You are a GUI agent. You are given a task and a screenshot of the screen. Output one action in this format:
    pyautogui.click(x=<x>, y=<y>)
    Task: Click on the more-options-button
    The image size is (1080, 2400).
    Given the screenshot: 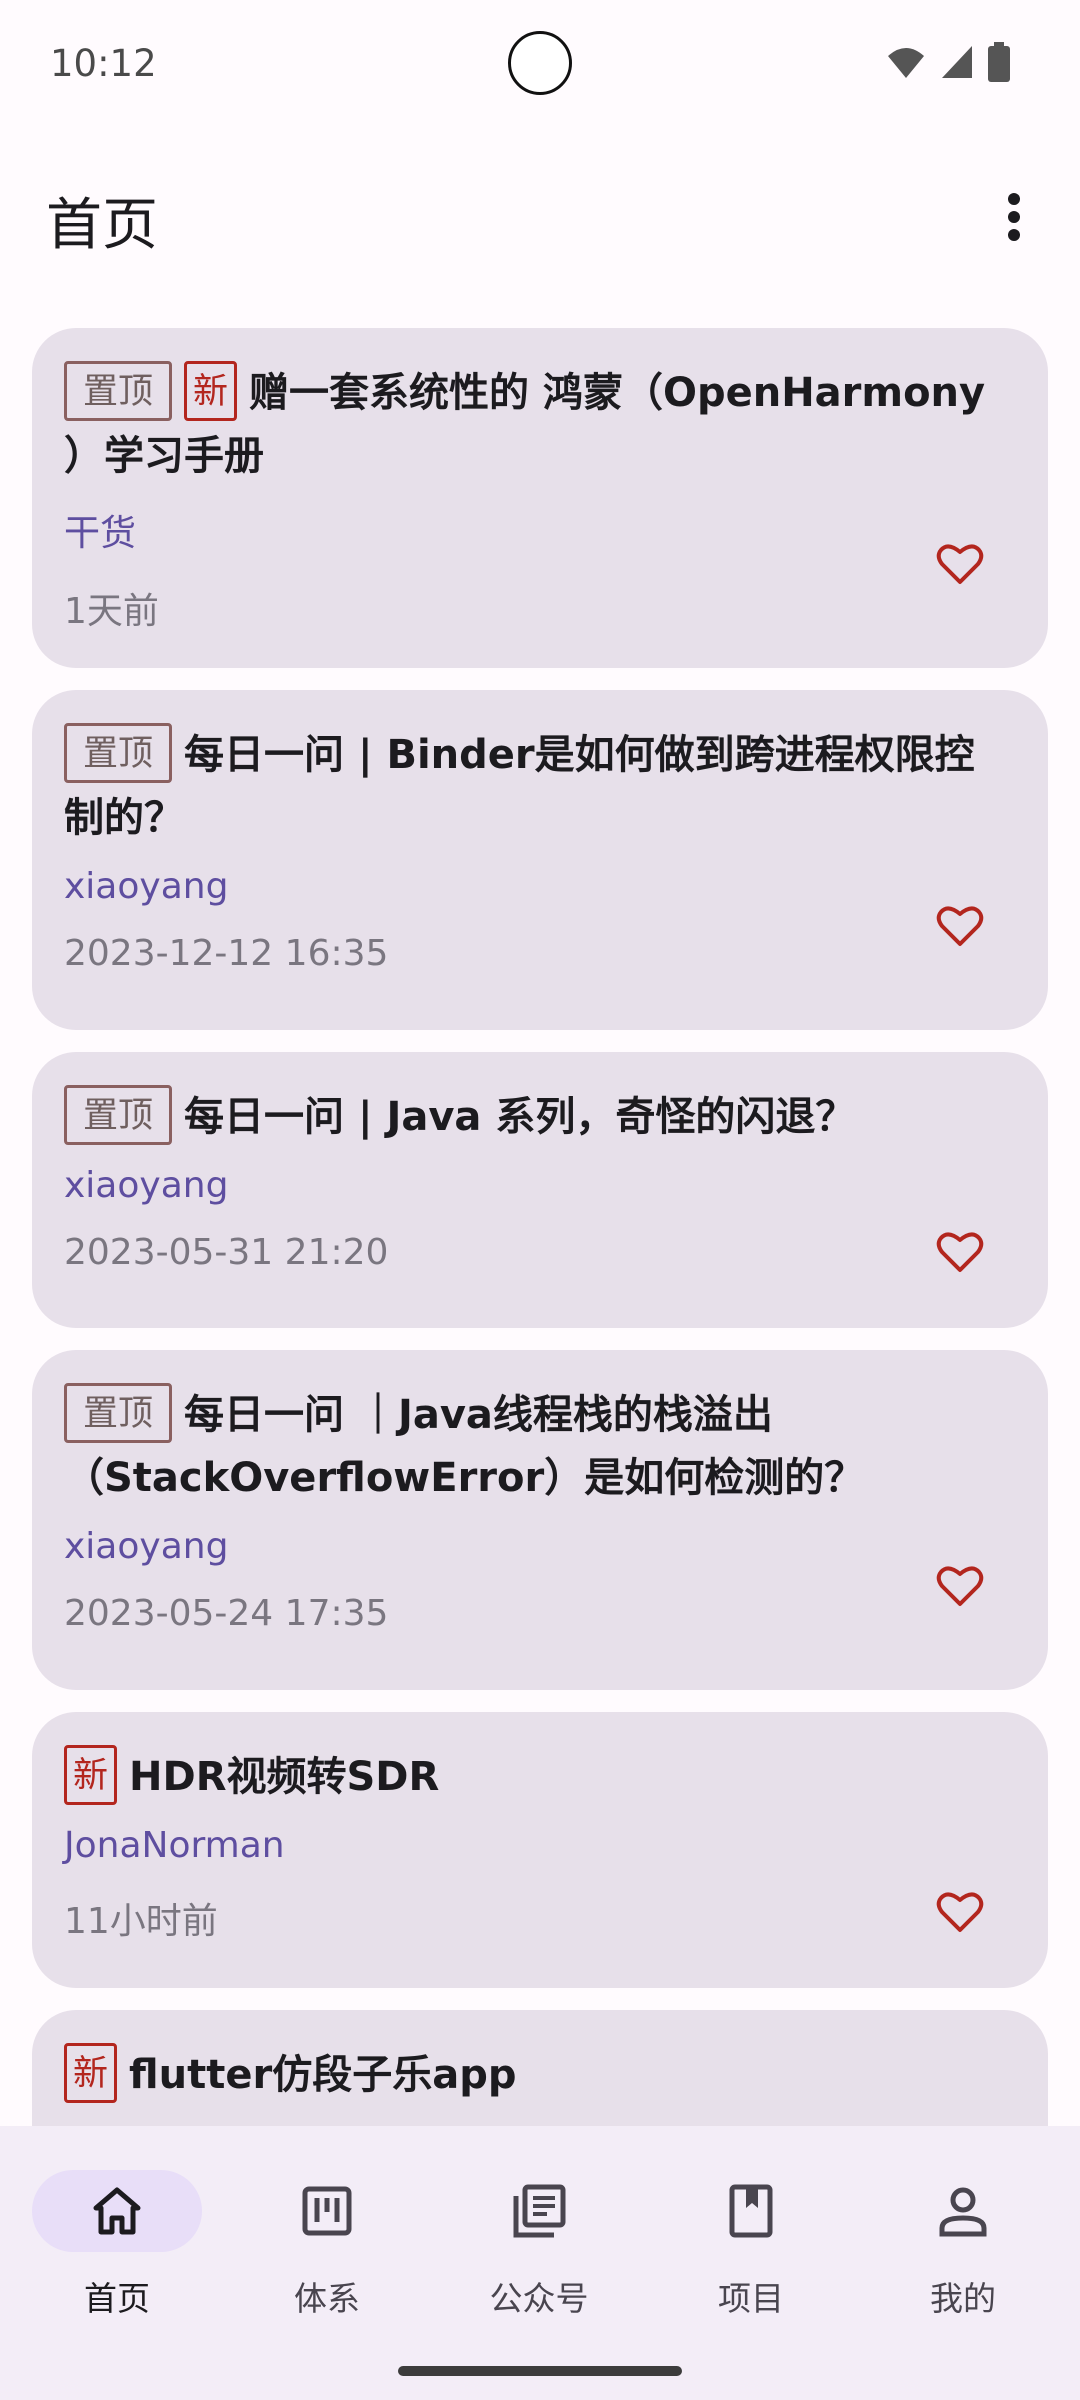 What is the action you would take?
    pyautogui.click(x=1014, y=217)
    